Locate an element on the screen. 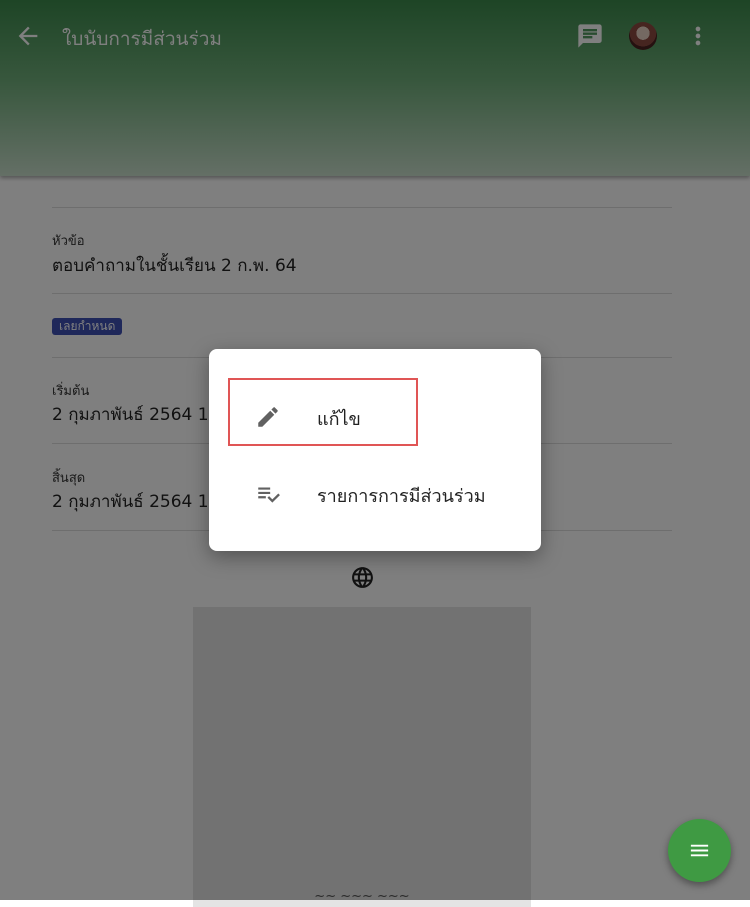  menu-item-edit: แก้ไข is located at coordinates (375, 417).